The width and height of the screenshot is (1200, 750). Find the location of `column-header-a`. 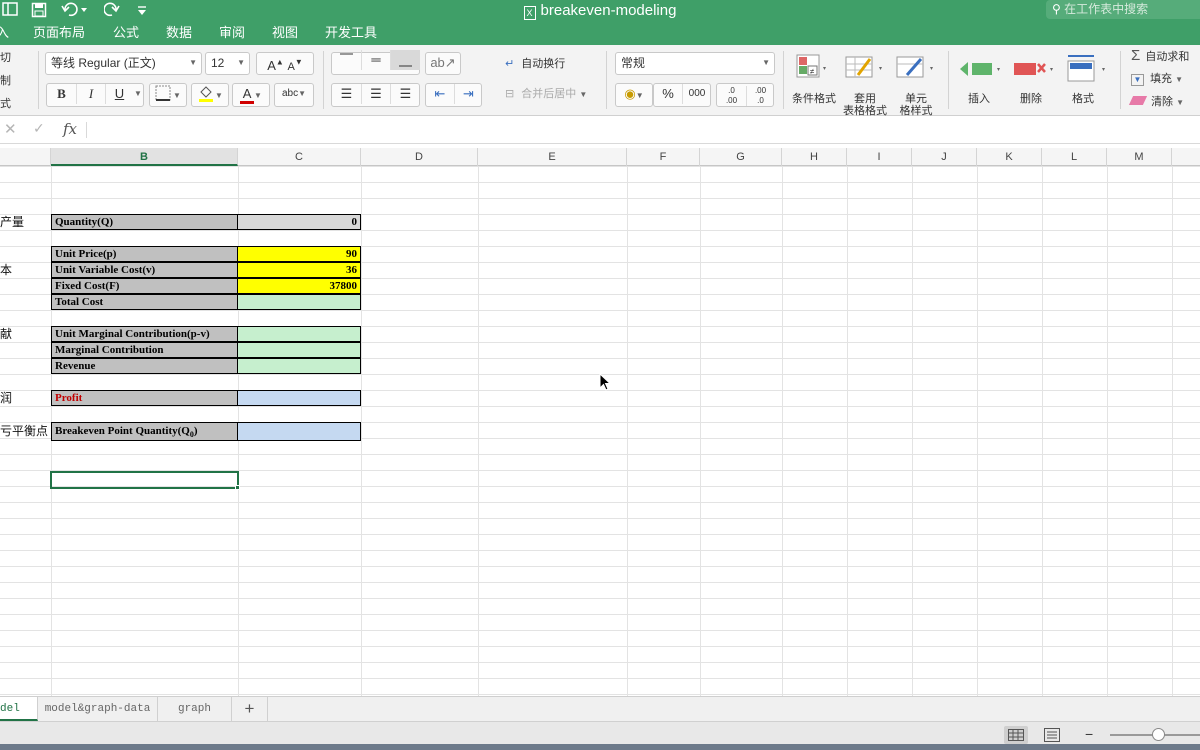

column-header-a is located at coordinates (25, 157).